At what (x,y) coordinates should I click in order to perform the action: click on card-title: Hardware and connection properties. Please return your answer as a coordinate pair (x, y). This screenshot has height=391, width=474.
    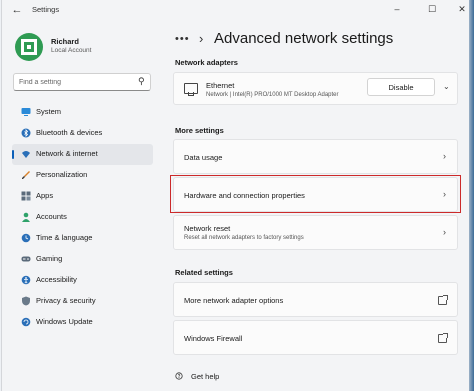
    Looking at the image, I should click on (244, 195).